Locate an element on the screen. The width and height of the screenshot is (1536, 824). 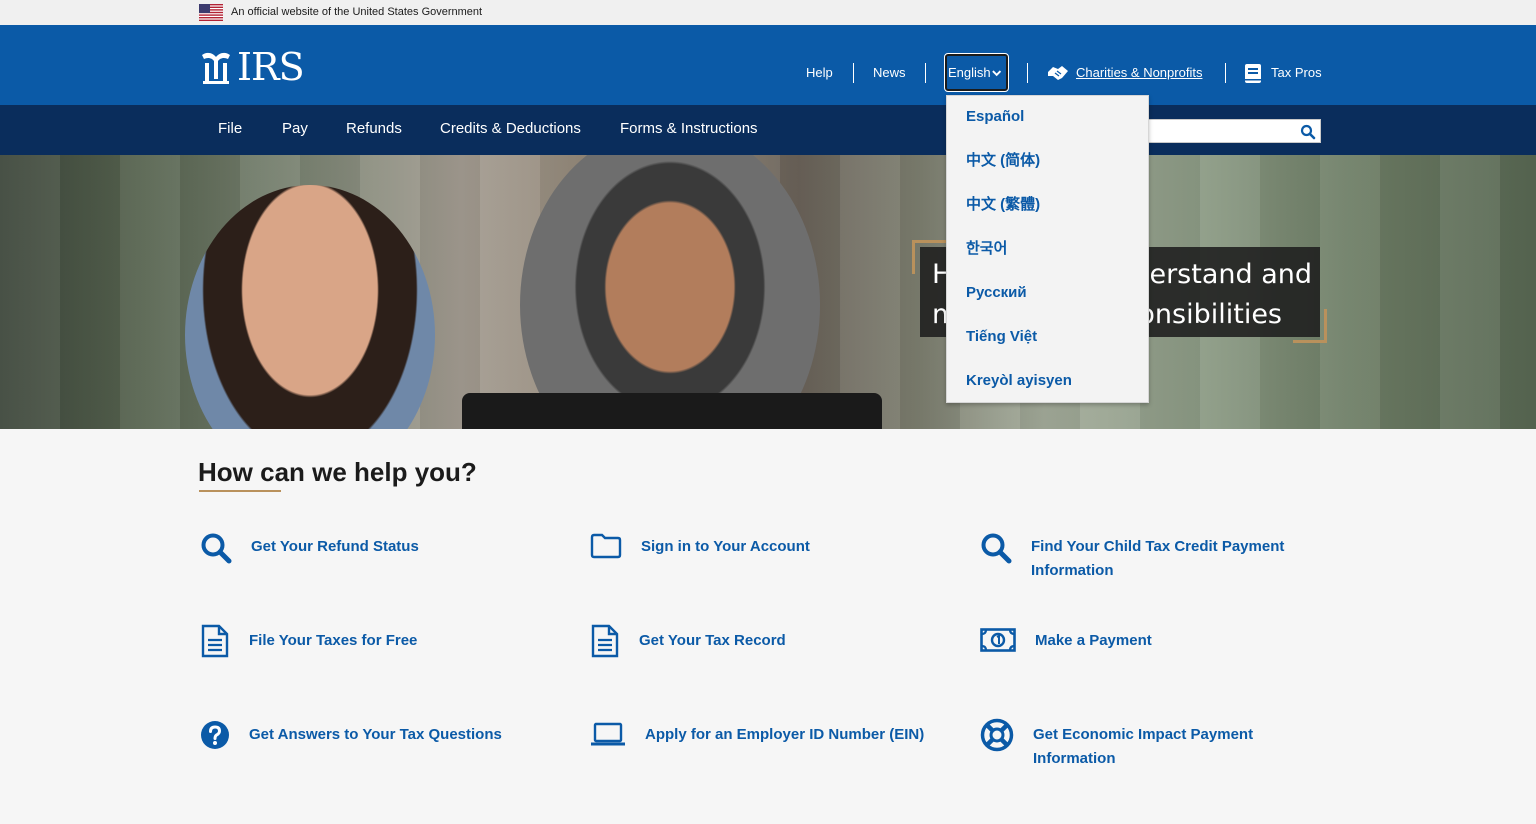
tax-pros-link: Tax Pros is located at coordinates (1296, 73).